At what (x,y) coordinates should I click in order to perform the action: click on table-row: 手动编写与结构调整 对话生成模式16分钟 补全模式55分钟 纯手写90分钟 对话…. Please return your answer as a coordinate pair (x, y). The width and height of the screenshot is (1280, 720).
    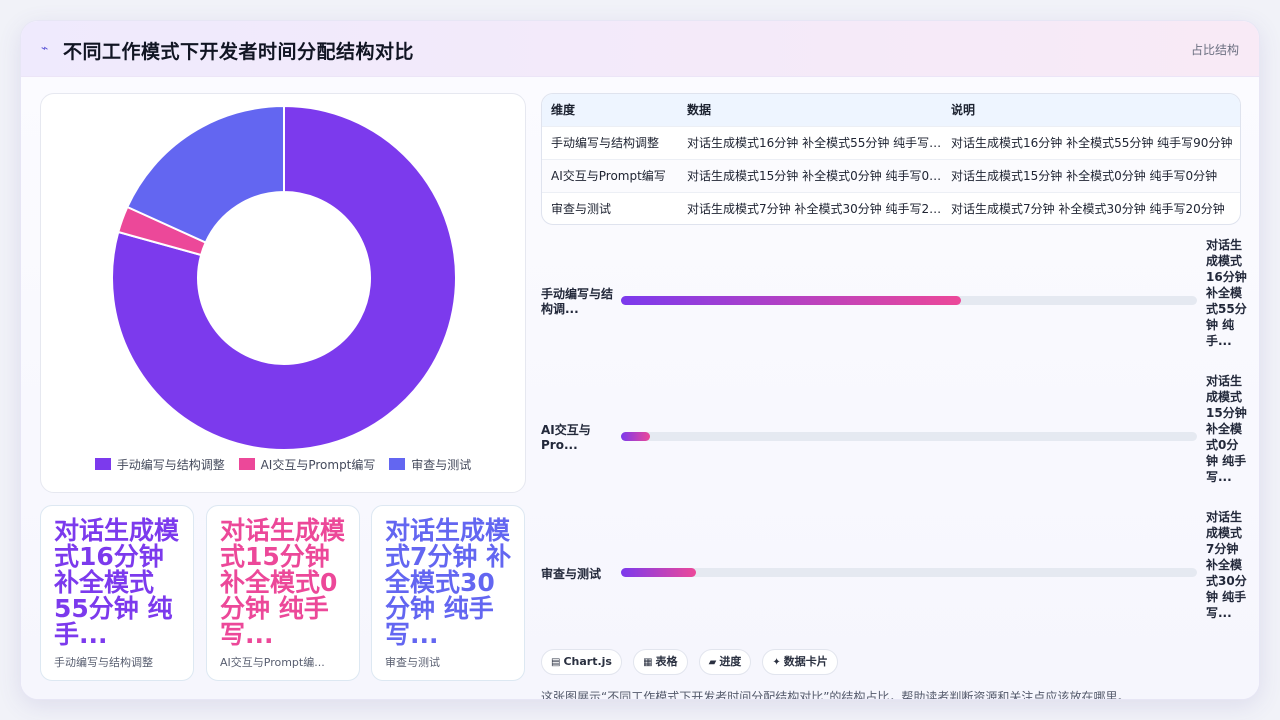
    Looking at the image, I should click on (891, 142).